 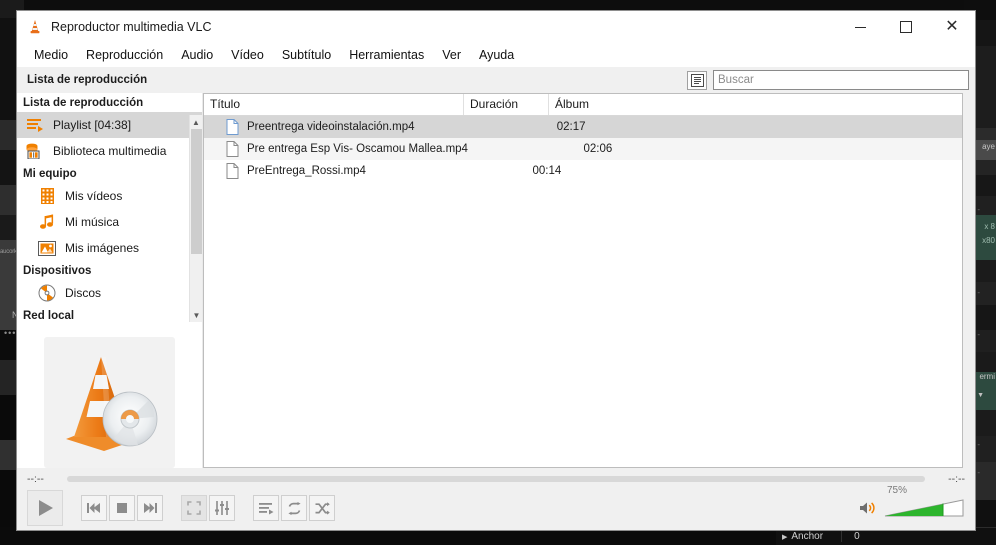 What do you see at coordinates (131, 27) in the screenshot?
I see `window-title: Reproductor multimedia VLC` at bounding box center [131, 27].